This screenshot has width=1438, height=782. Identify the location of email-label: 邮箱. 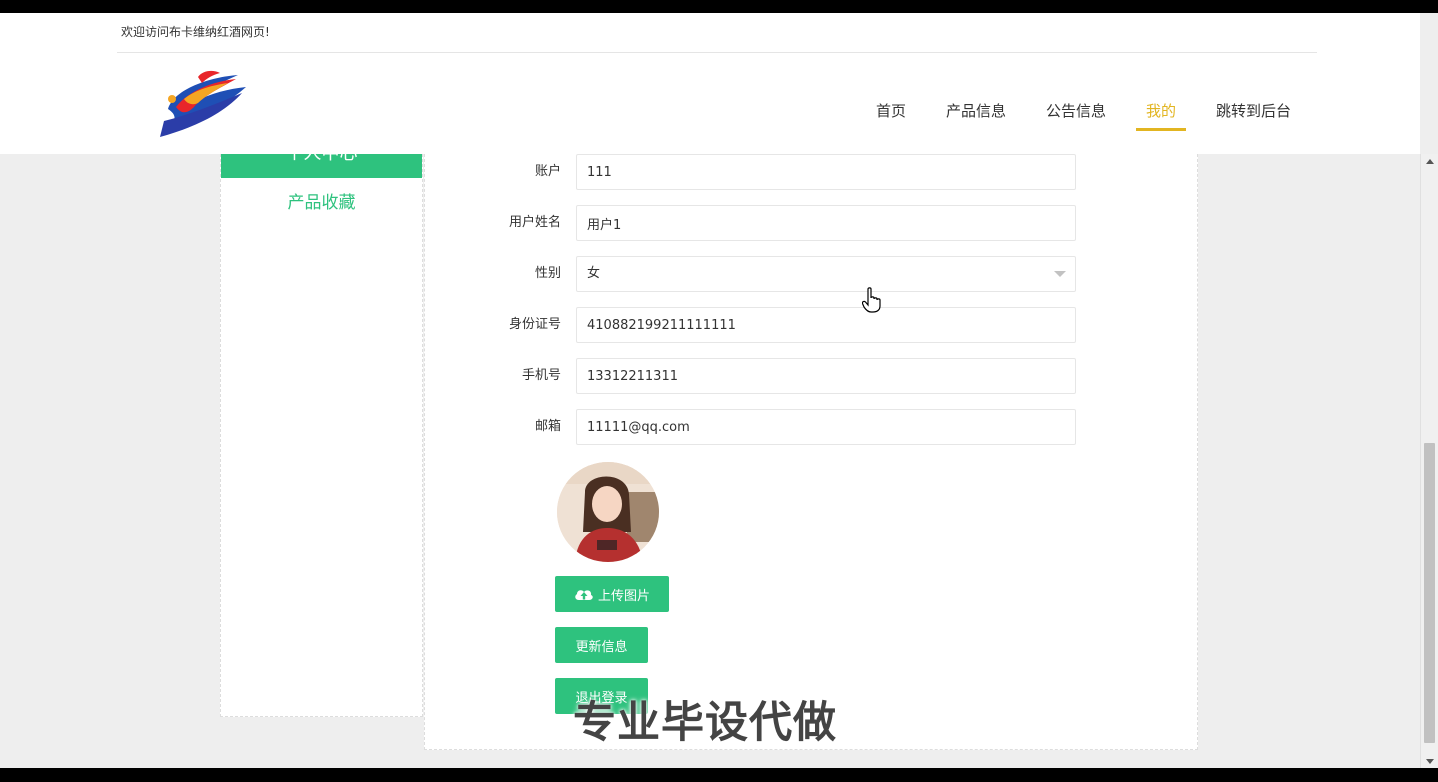
(547, 426).